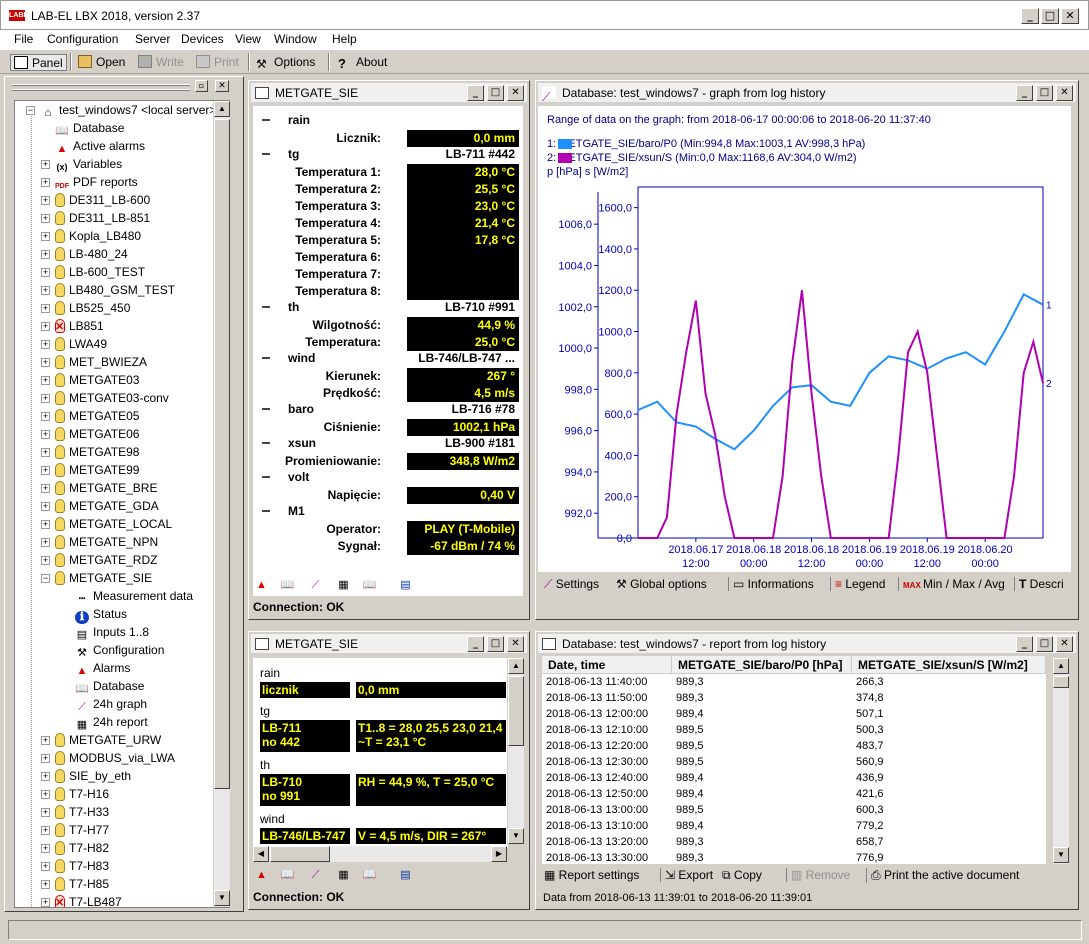  Describe the element at coordinates (794, 779) in the screenshot. I see `table-row: 2018-06-13 12:40:00 989,4 436,9` at that location.